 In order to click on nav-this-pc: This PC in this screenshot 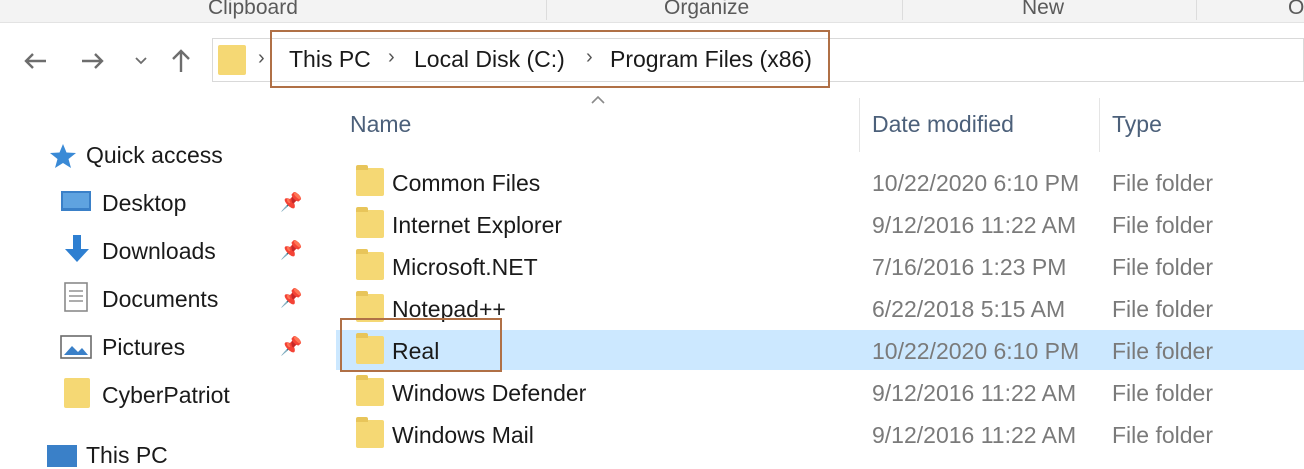, I will do `click(127, 455)`.